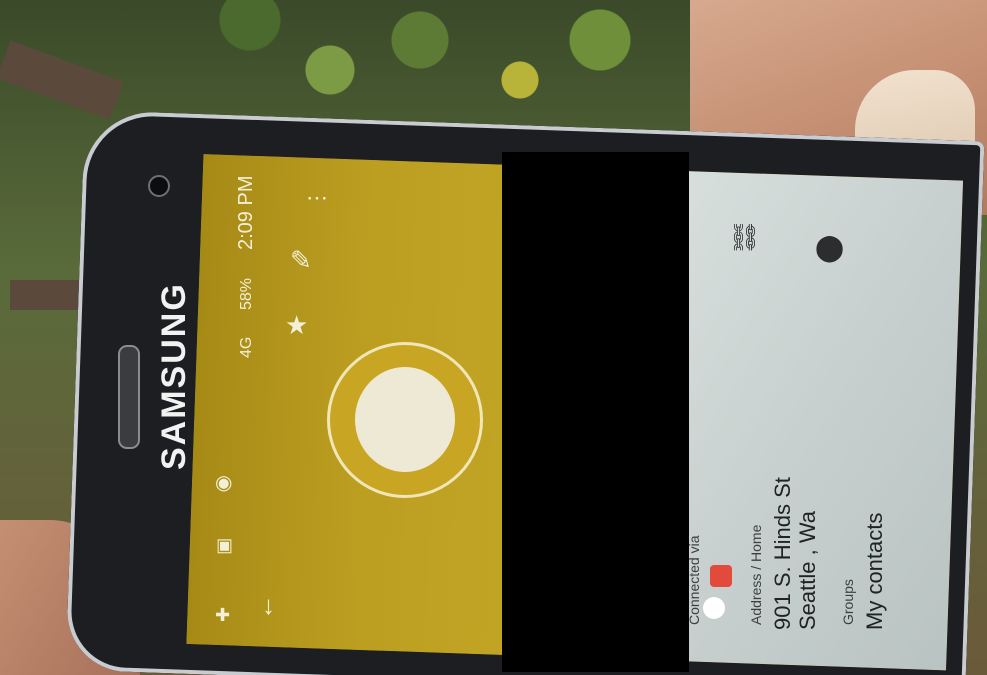  What do you see at coordinates (246, 347) in the screenshot?
I see `status-network: 4G` at bounding box center [246, 347].